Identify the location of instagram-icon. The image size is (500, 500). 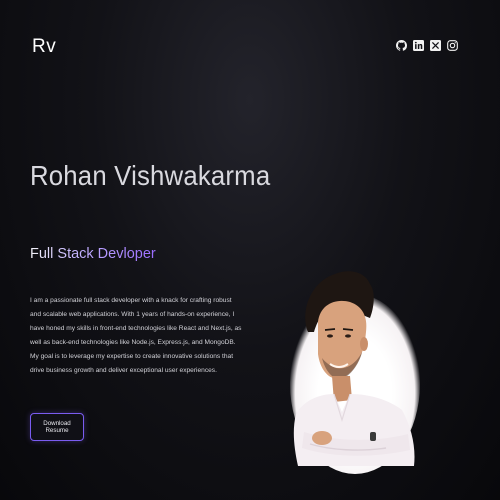
(452, 45).